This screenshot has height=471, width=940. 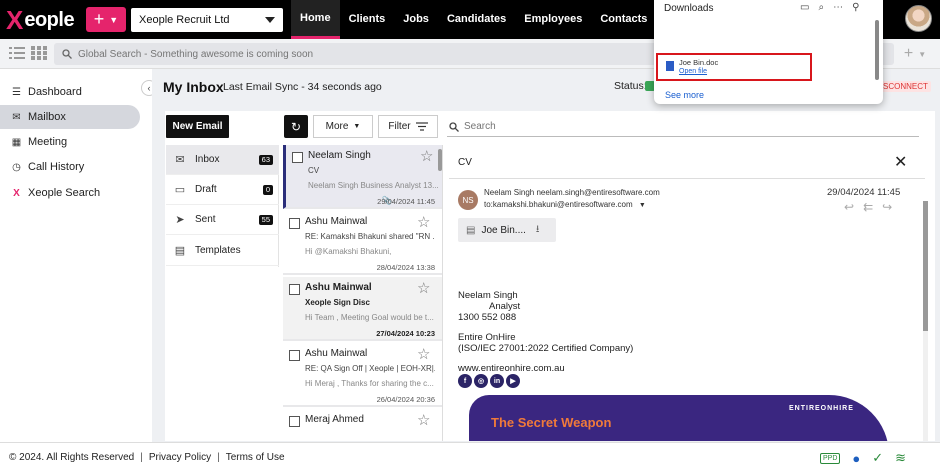 I want to click on sidebar-item-dashboard: ☰ Dashboard, so click(x=70, y=92).